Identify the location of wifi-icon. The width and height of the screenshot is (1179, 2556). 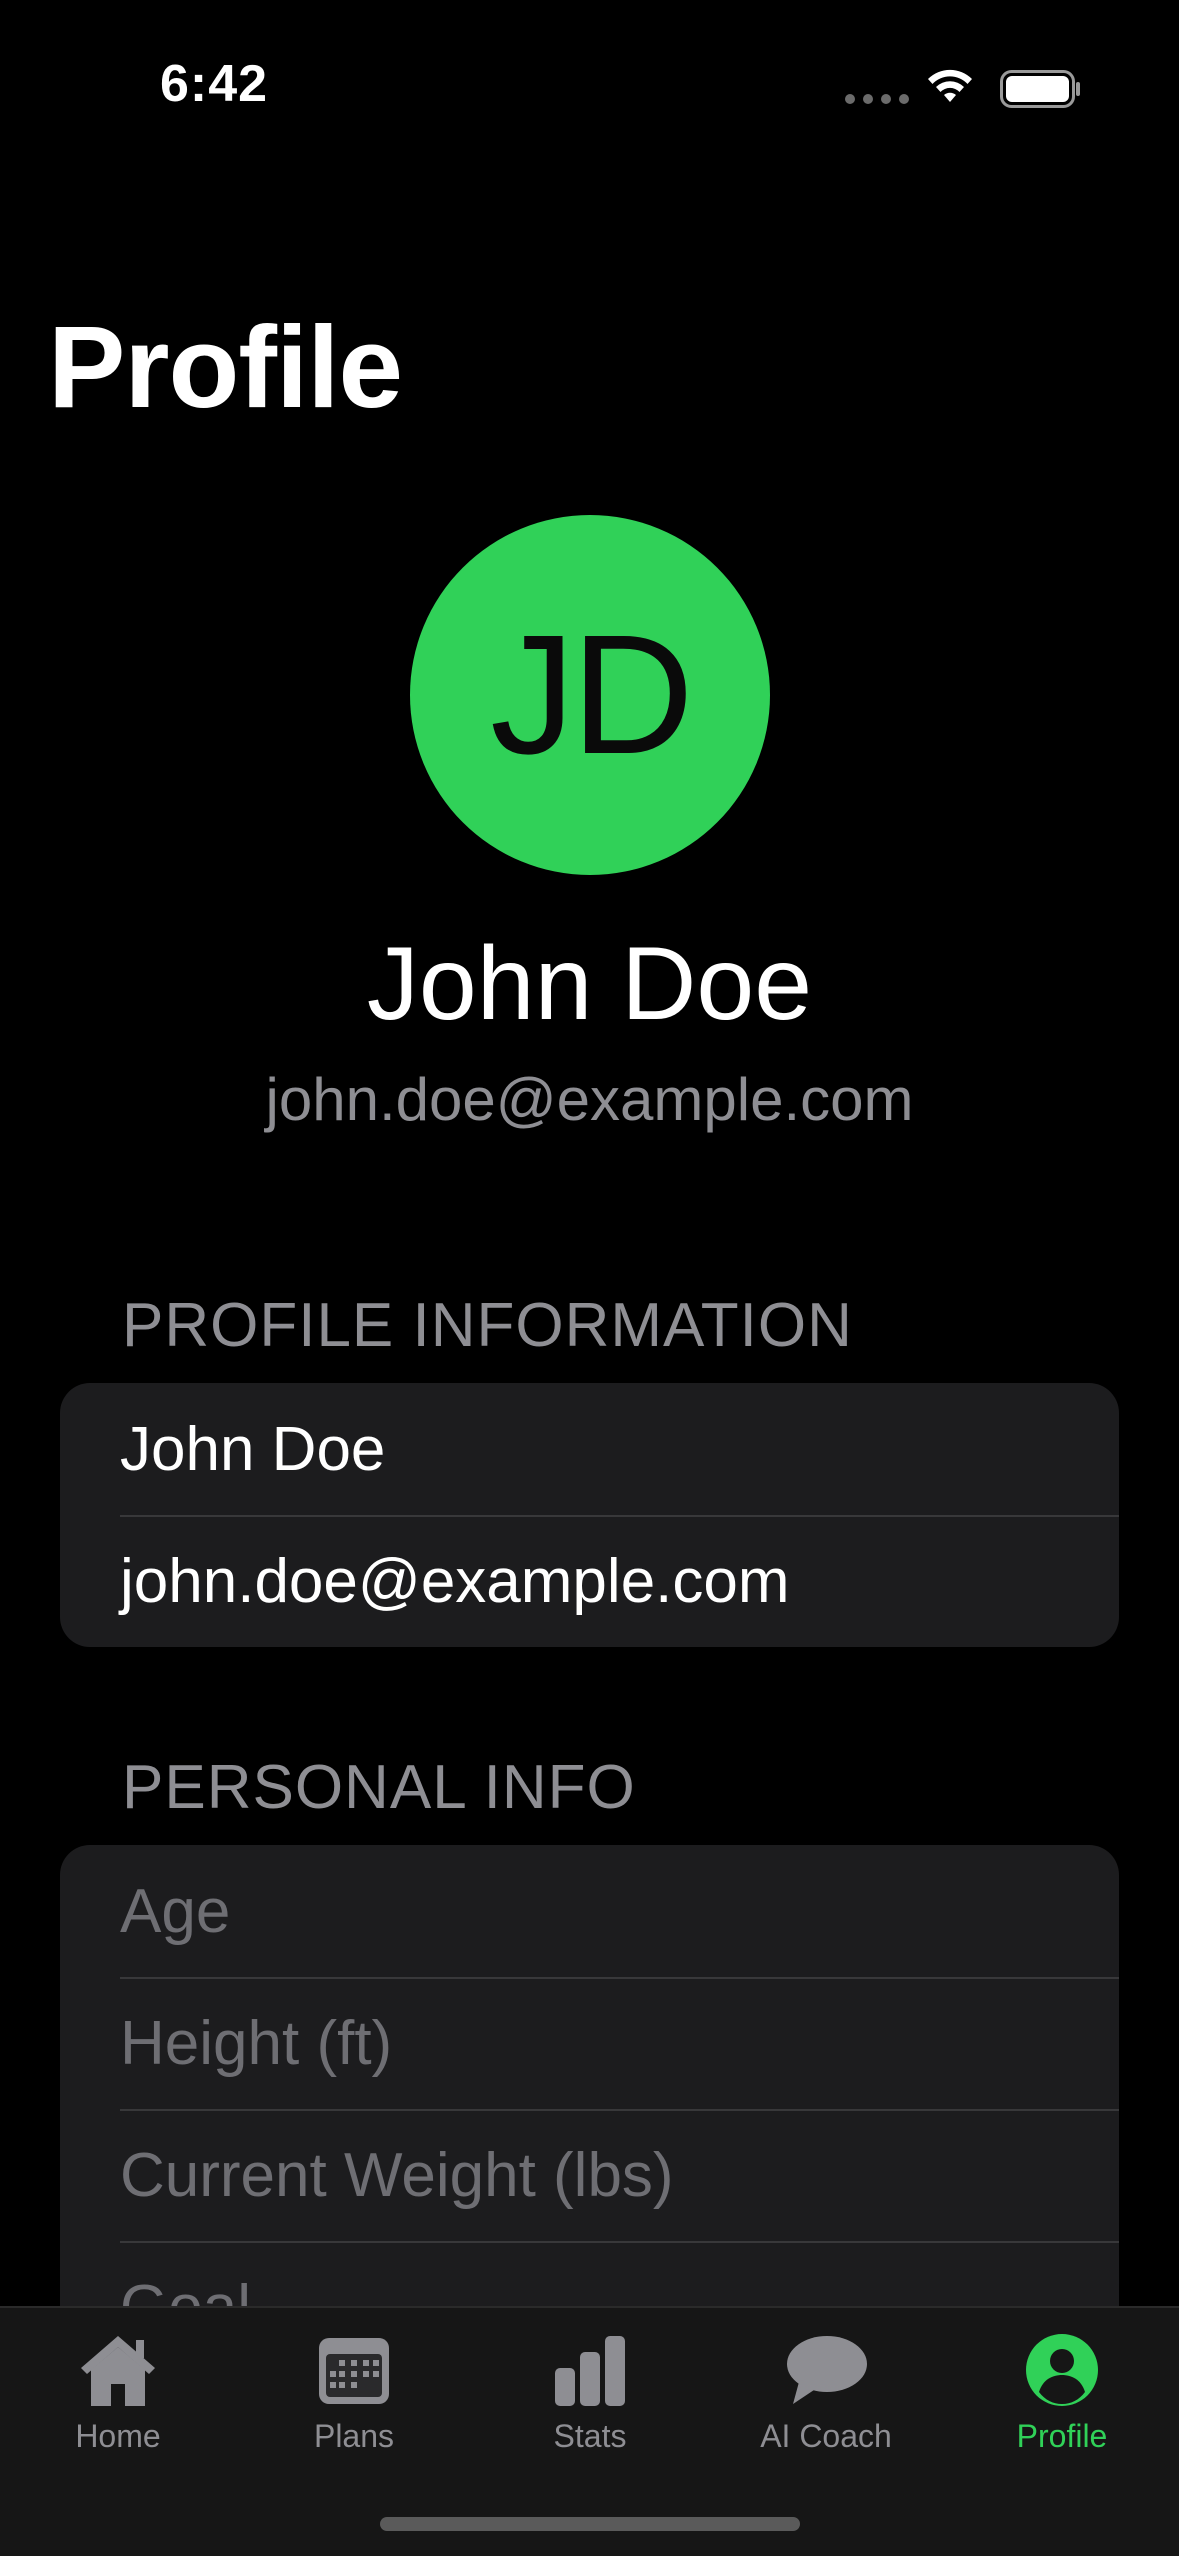
(950, 85).